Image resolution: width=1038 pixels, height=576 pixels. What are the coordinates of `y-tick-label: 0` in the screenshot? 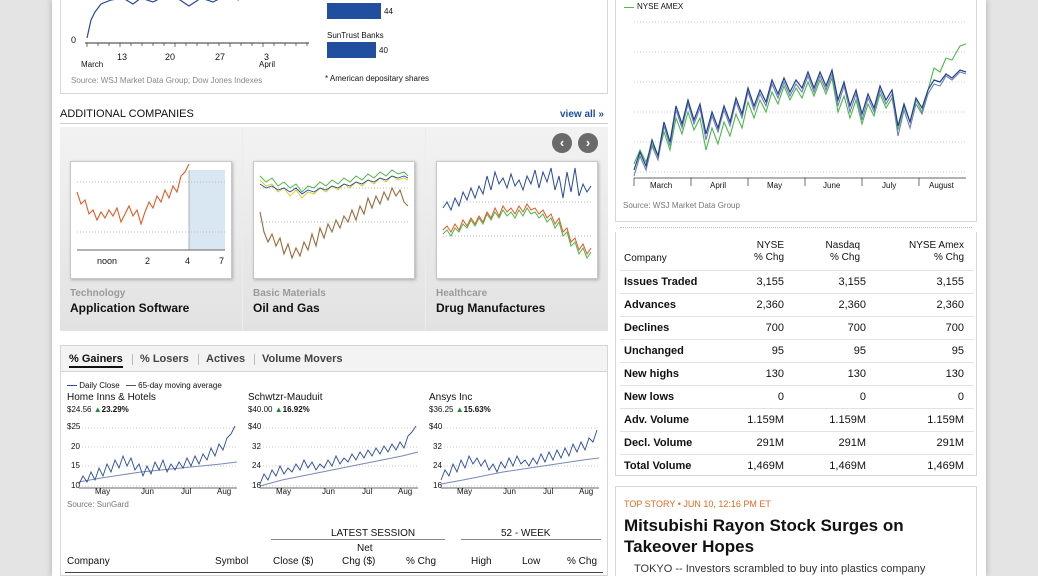 It's located at (74, 40).